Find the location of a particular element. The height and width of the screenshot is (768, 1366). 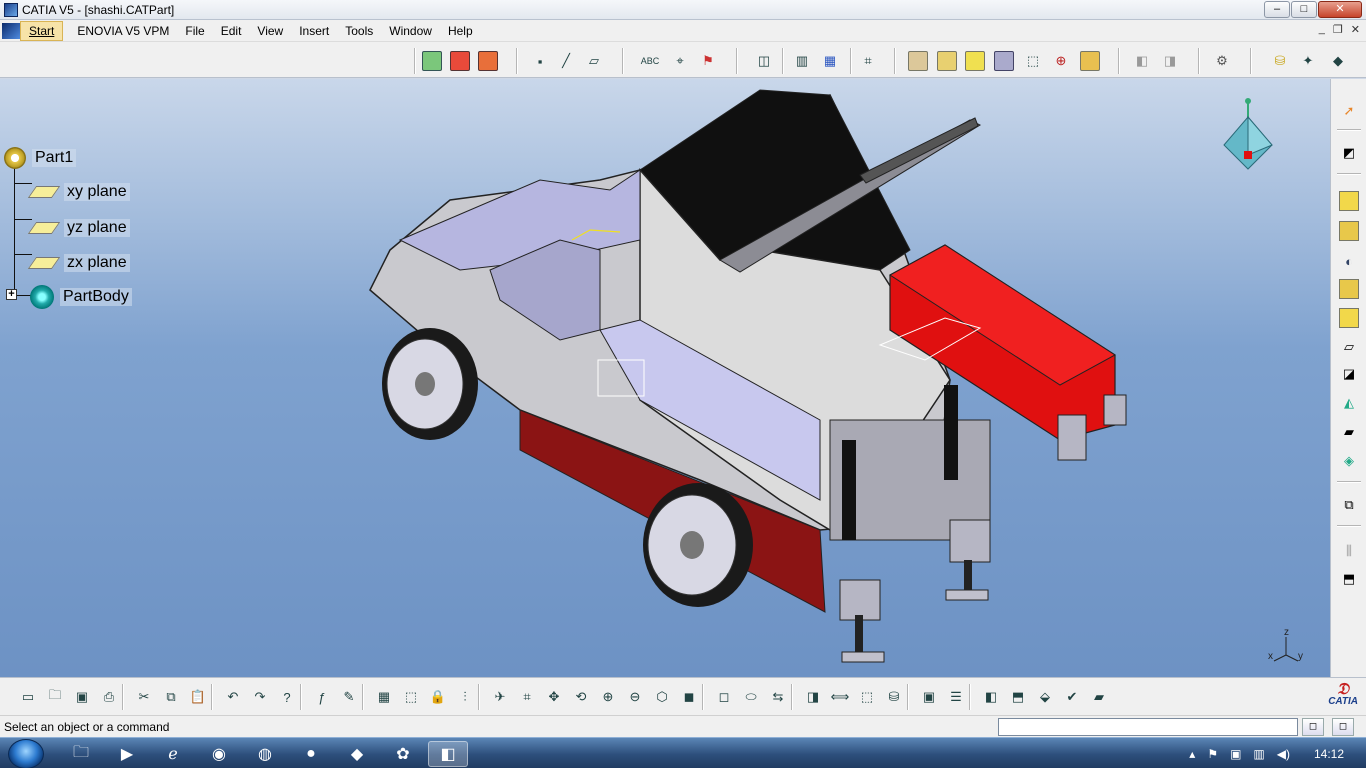

grid-icon: ▦ is located at coordinates (830, 61).